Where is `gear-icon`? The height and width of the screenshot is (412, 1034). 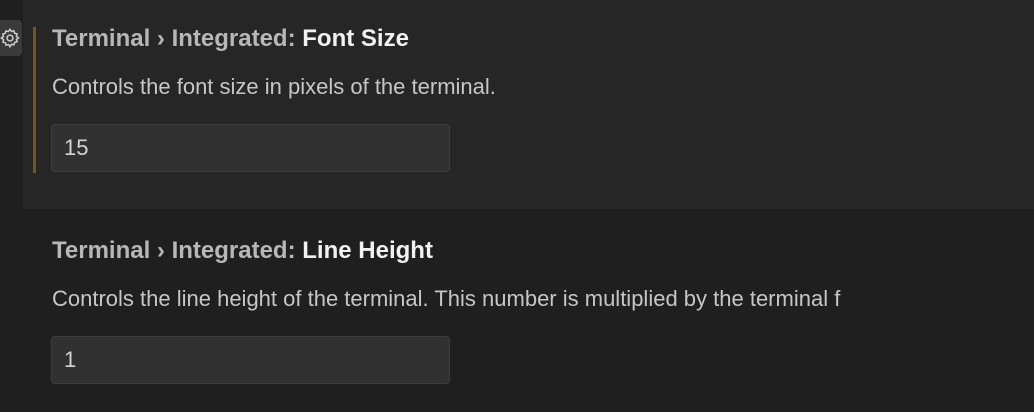
gear-icon is located at coordinates (10, 38).